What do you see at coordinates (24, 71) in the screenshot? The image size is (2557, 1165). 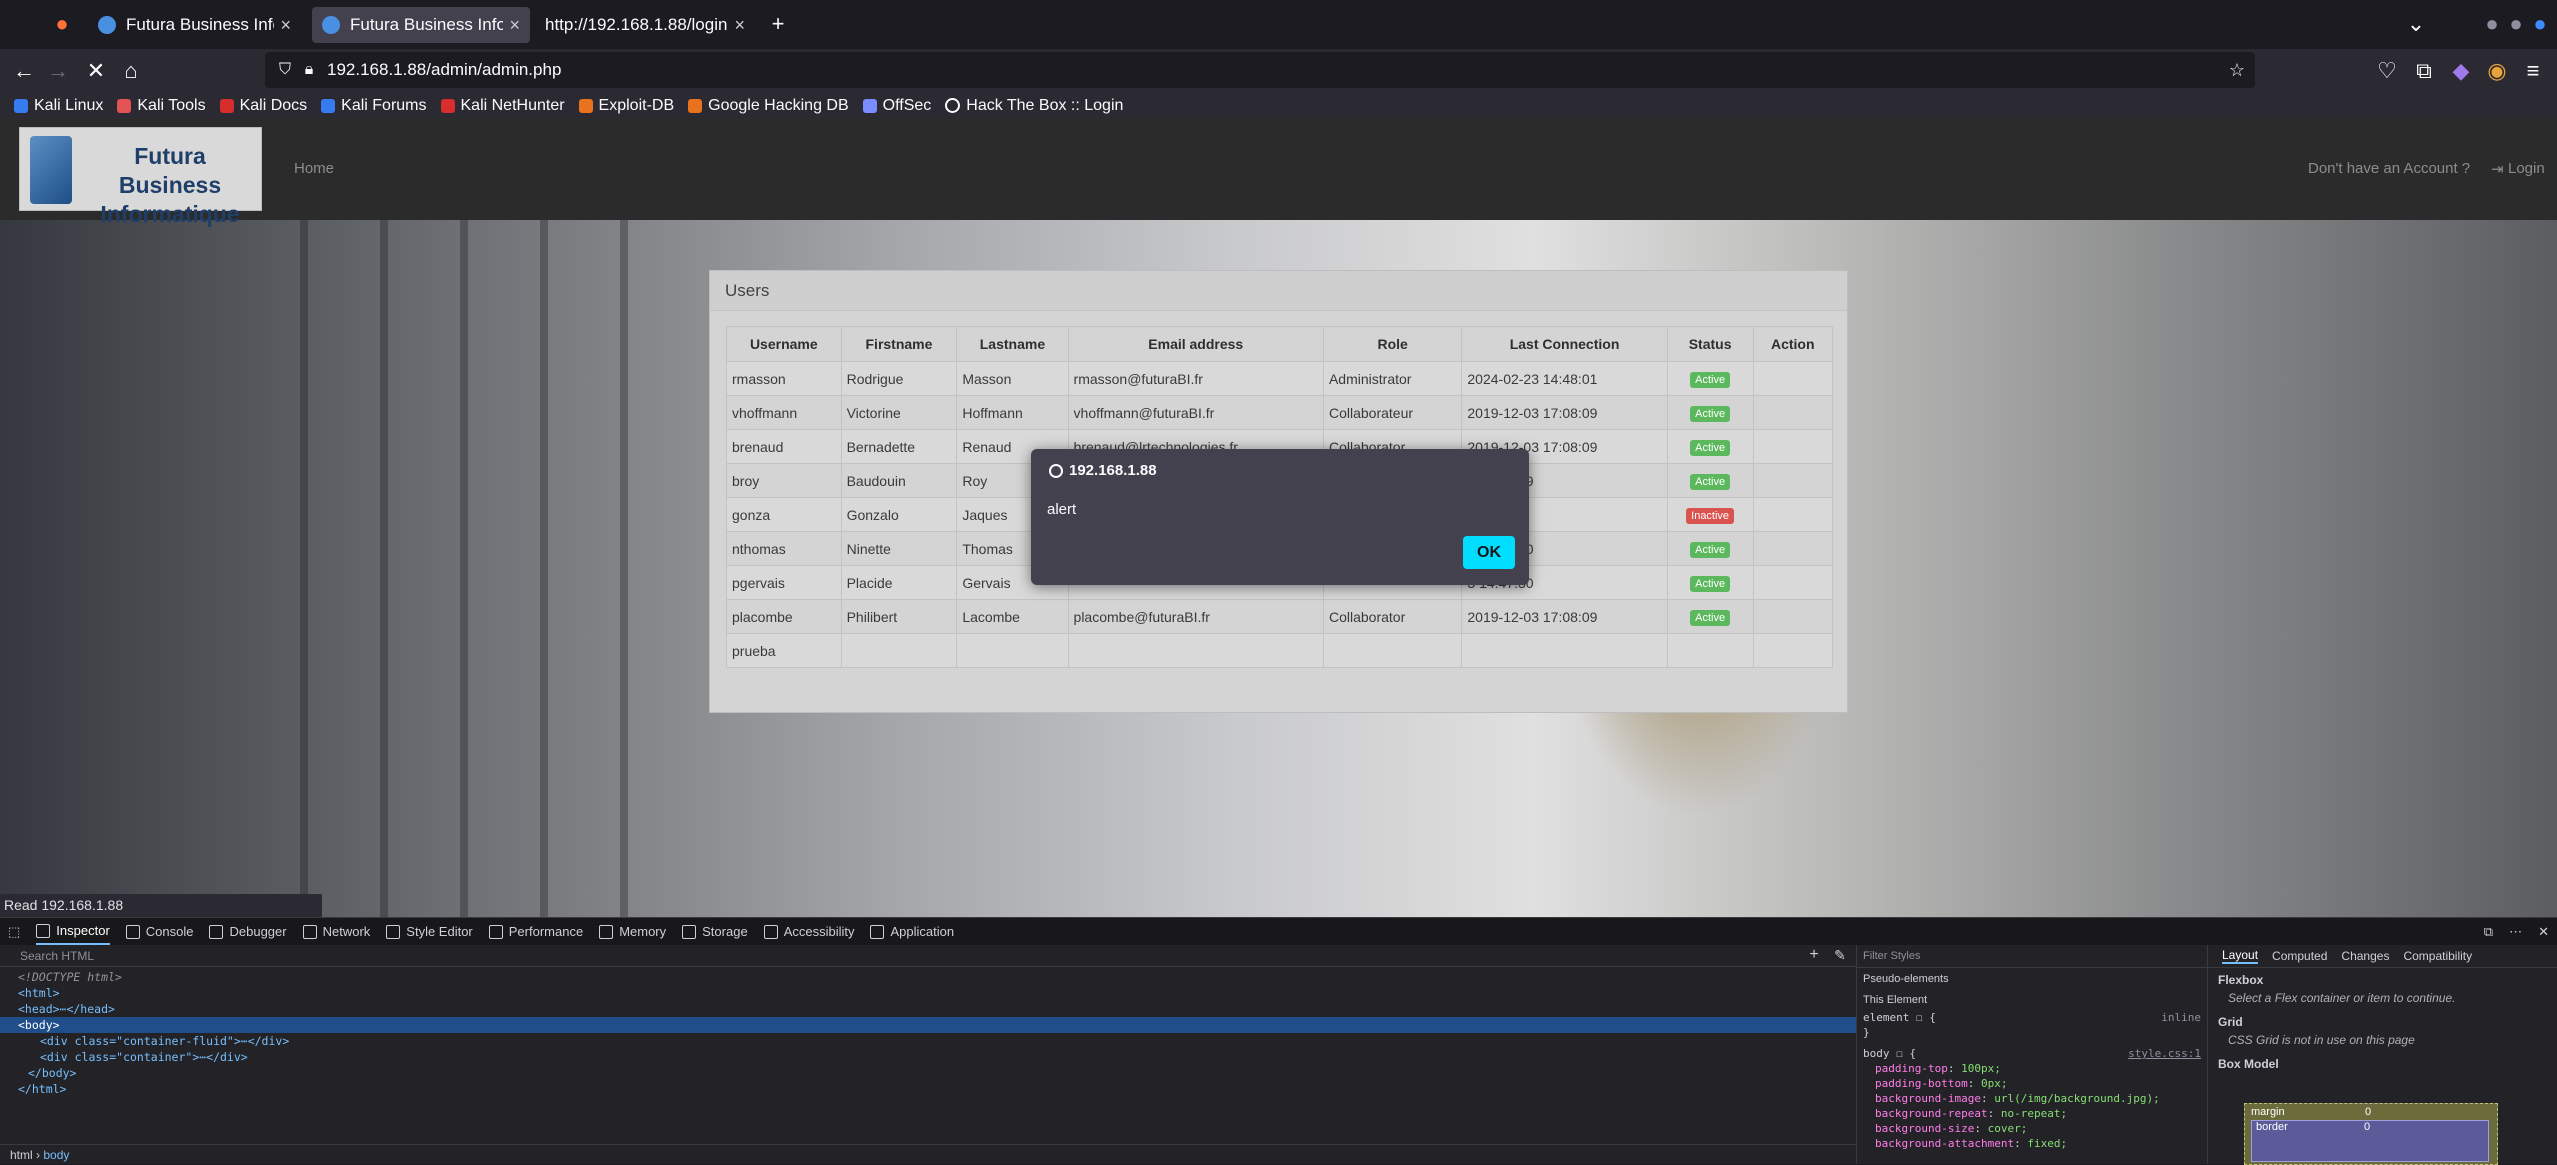 I see `back-icon: ←` at bounding box center [24, 71].